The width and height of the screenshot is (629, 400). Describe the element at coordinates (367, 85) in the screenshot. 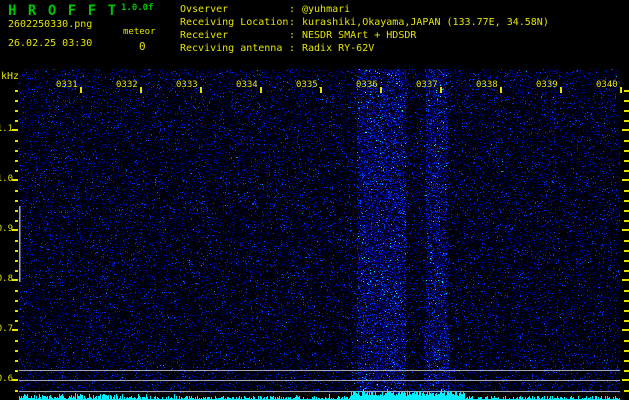

I see `x-axis-tick-label: 0336` at that location.